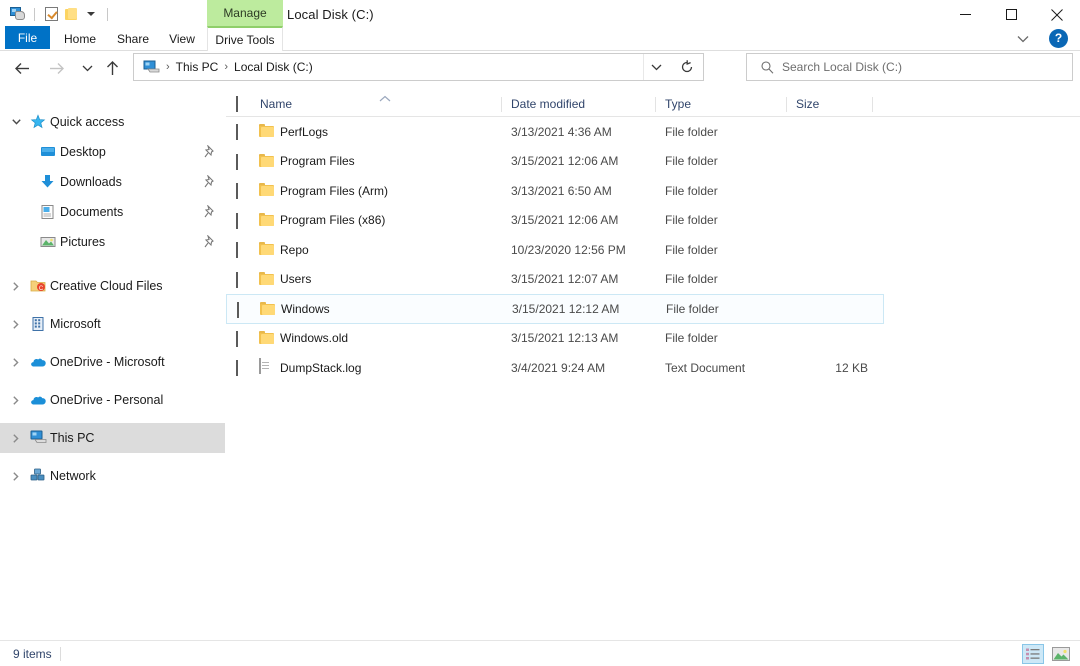 The height and width of the screenshot is (666, 1080). I want to click on maximize-button, so click(1011, 14).